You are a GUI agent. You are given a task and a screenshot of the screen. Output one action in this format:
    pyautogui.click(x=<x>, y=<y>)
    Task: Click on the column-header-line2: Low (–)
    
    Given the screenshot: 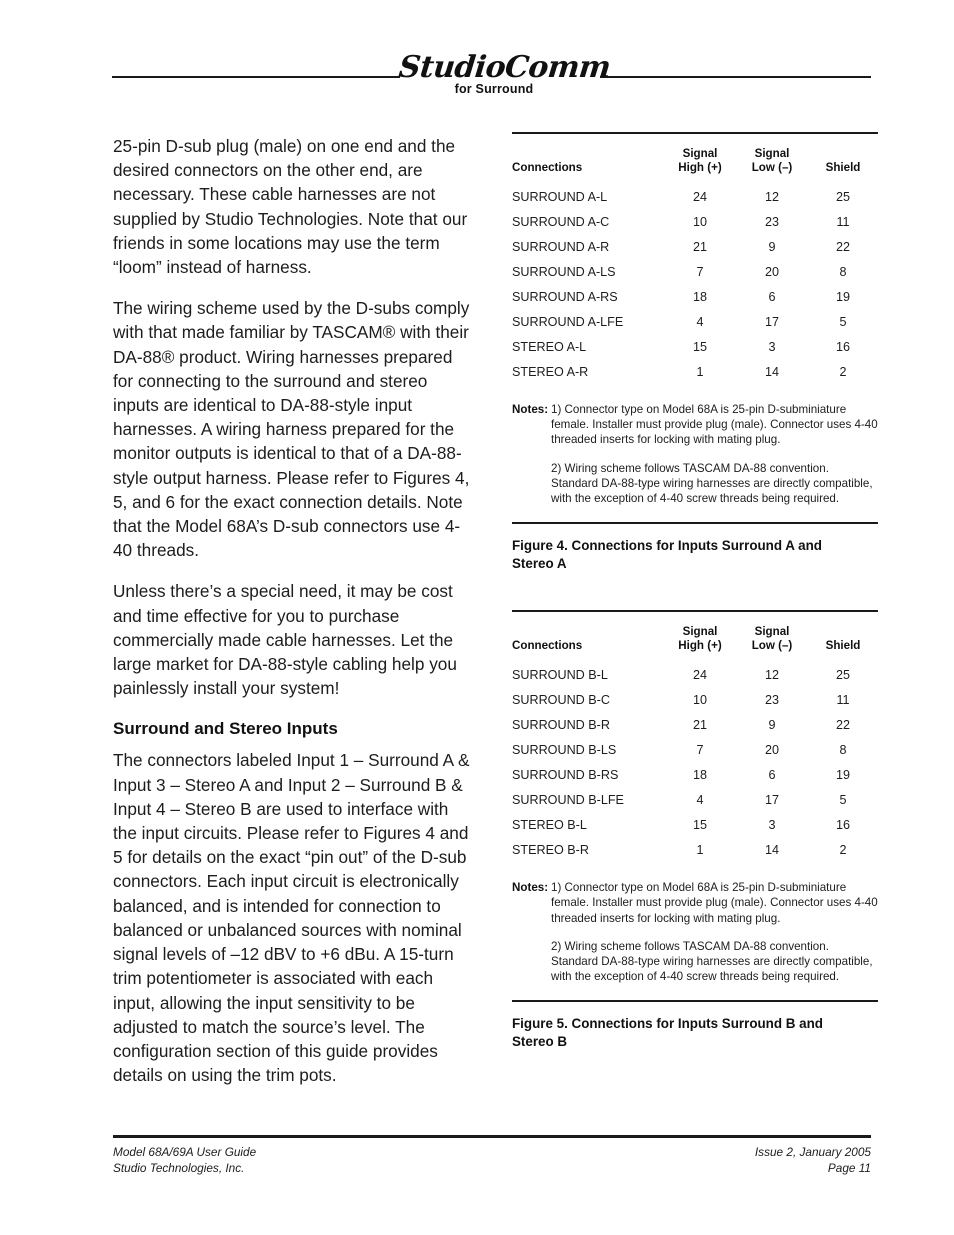 What is the action you would take?
    pyautogui.click(x=772, y=167)
    